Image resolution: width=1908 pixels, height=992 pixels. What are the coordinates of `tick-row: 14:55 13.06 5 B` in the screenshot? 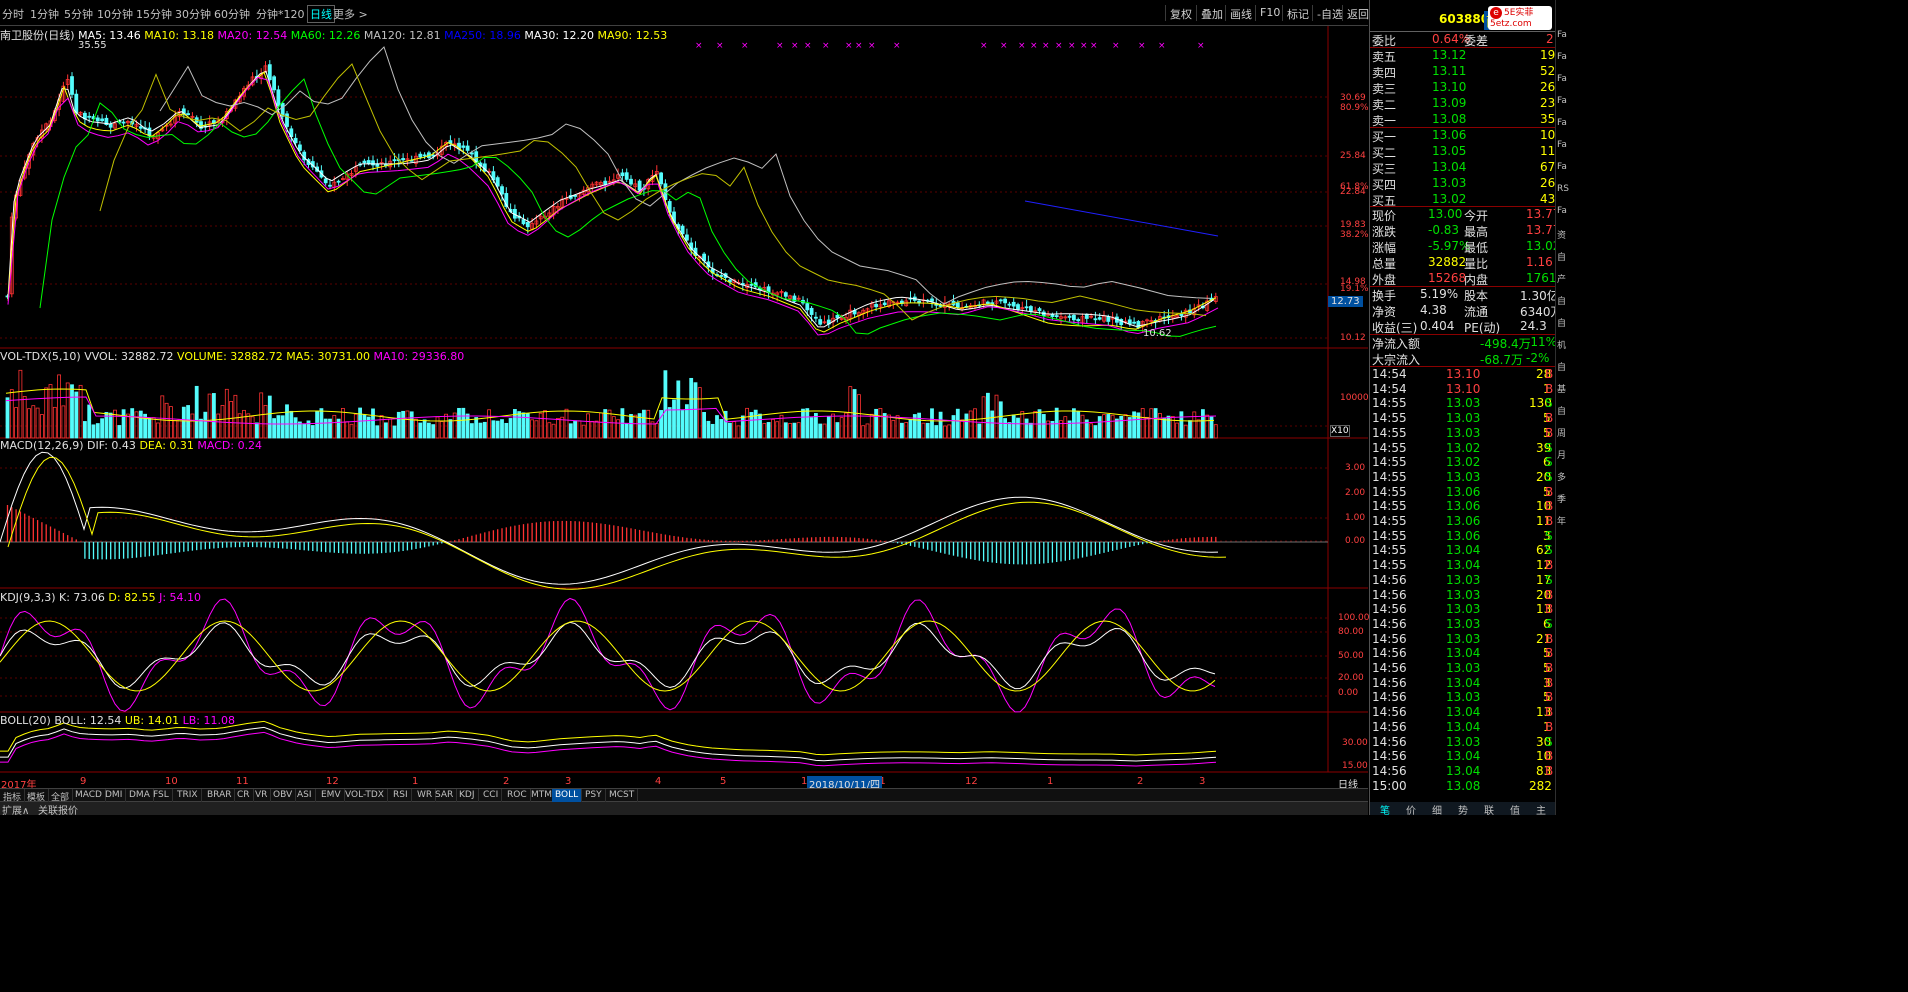 It's located at (1463, 493).